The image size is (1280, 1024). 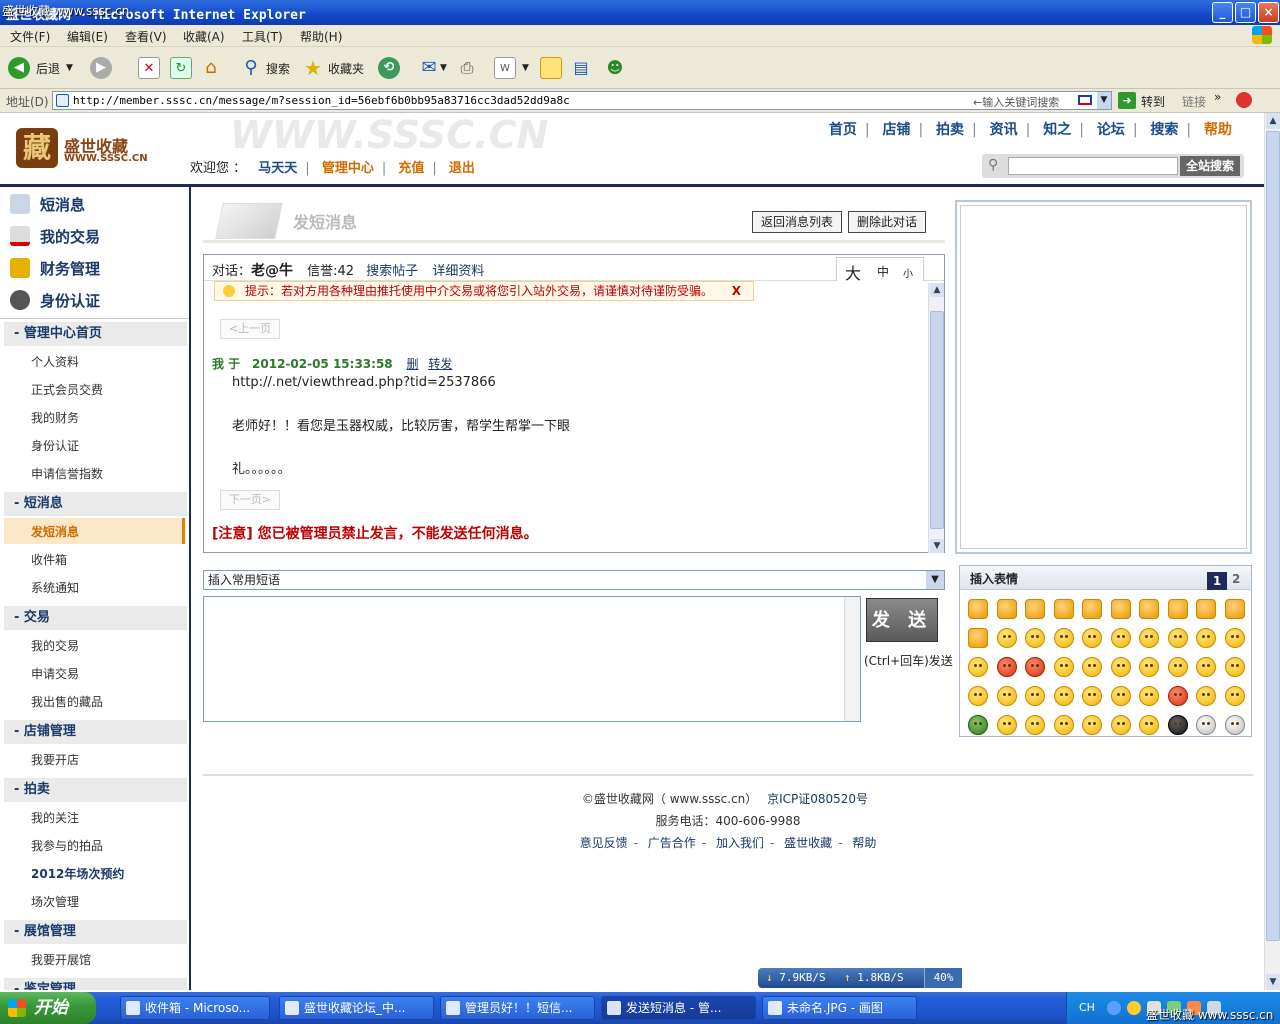 I want to click on sidebar-item-profile: 个人资料, so click(x=55, y=361).